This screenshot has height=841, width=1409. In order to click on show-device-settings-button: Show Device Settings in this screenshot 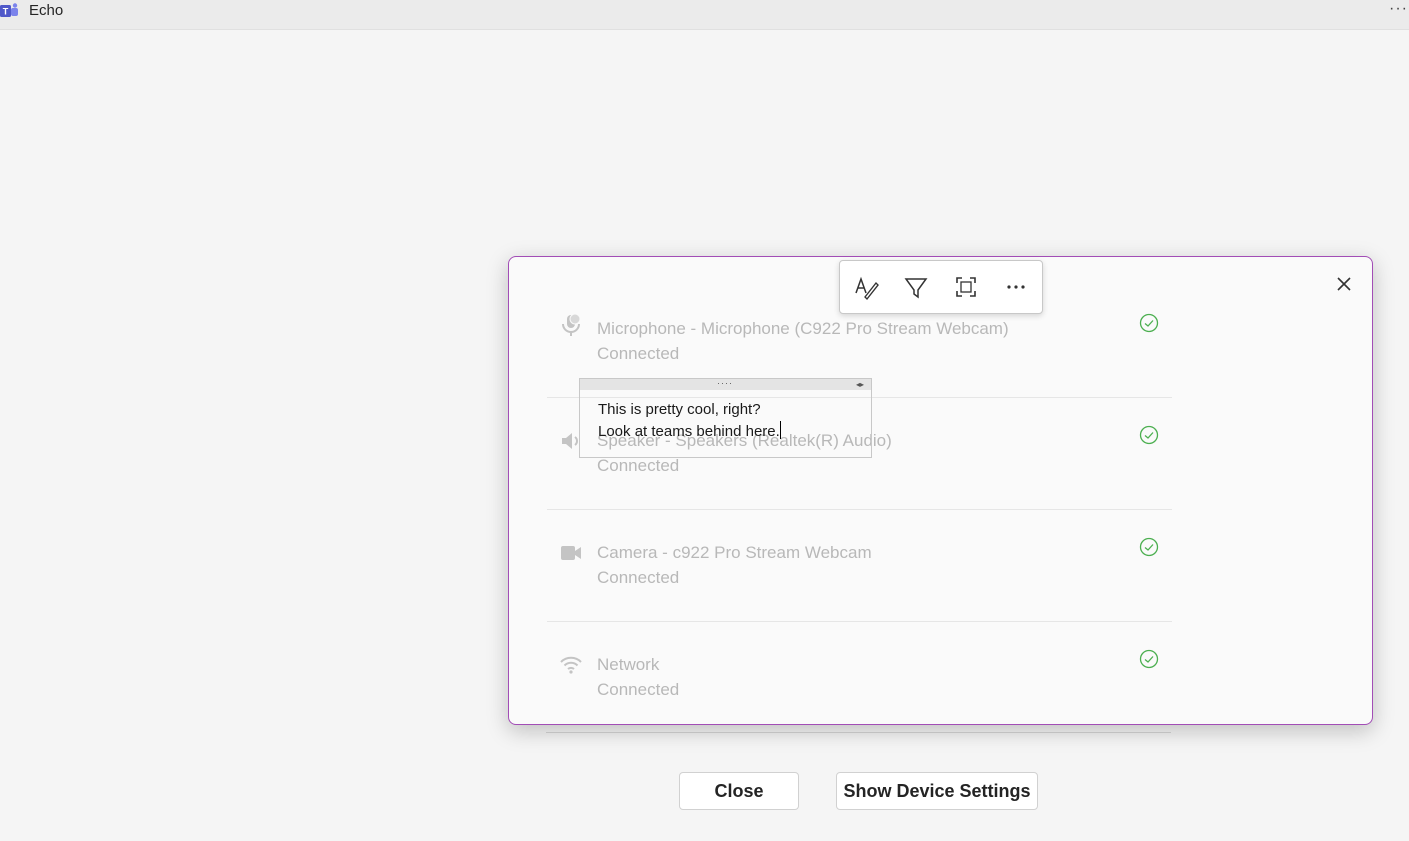, I will do `click(937, 791)`.